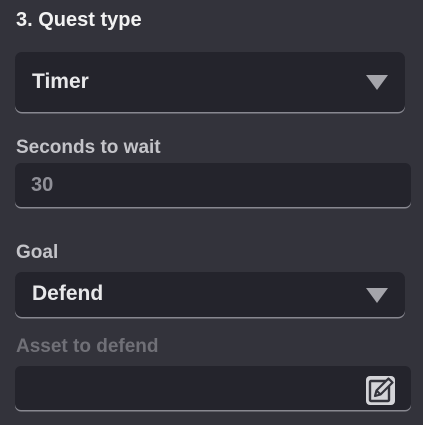  What do you see at coordinates (210, 294) in the screenshot?
I see `goal-select: Defend` at bounding box center [210, 294].